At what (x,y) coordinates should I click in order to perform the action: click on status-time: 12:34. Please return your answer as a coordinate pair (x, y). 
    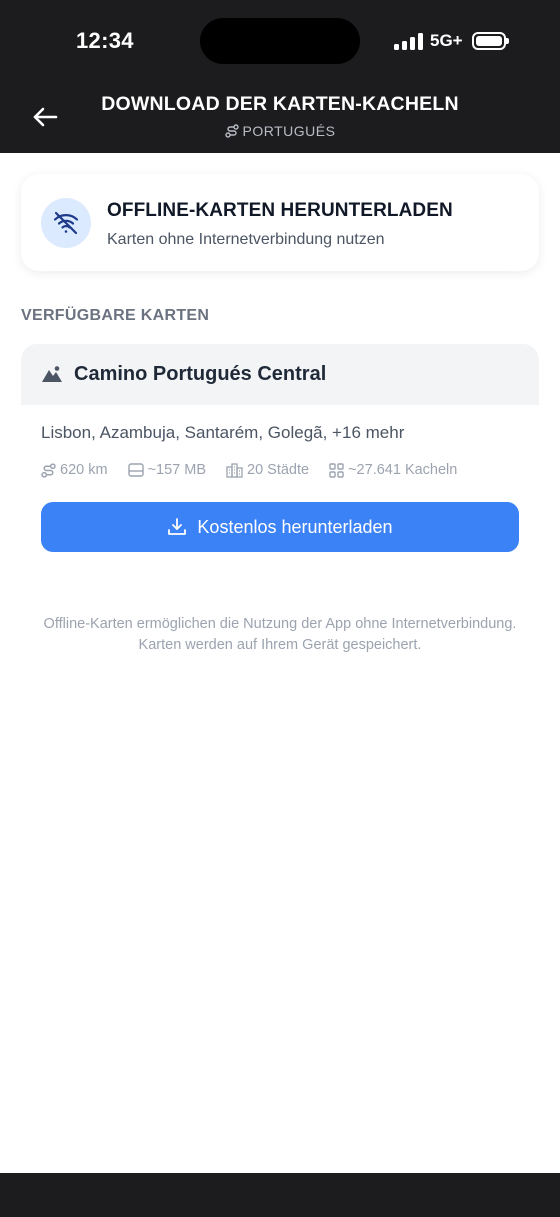
    Looking at the image, I should click on (105, 40).